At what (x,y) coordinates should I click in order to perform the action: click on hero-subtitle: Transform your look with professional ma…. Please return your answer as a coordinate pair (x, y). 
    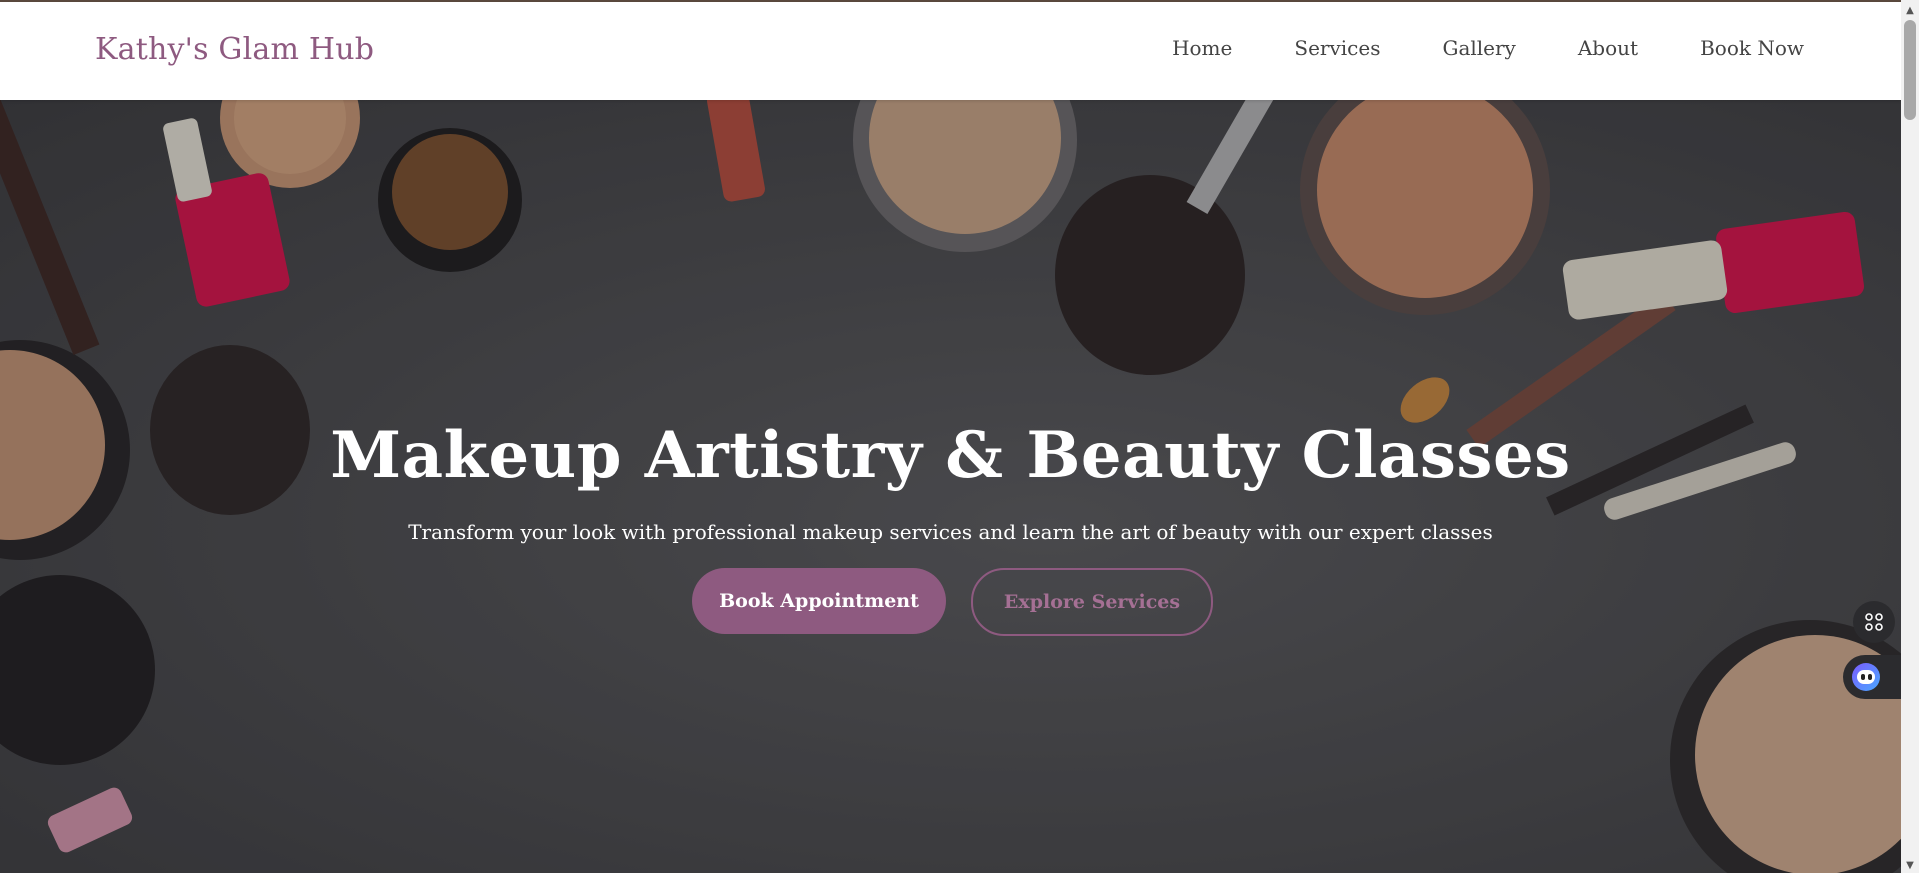
    Looking at the image, I should click on (950, 532).